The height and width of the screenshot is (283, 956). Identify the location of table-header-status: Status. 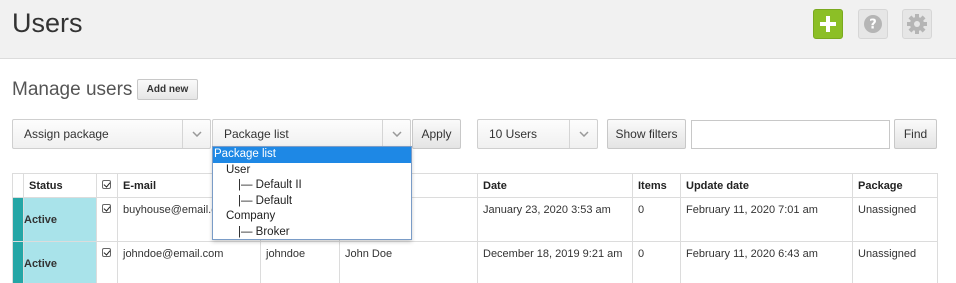
(60, 185).